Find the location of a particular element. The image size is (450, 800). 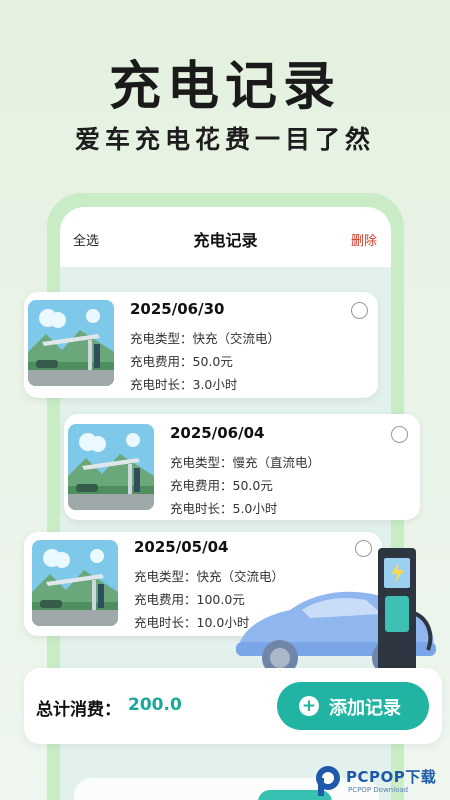

page-title: 充电记录 is located at coordinates (225, 240).